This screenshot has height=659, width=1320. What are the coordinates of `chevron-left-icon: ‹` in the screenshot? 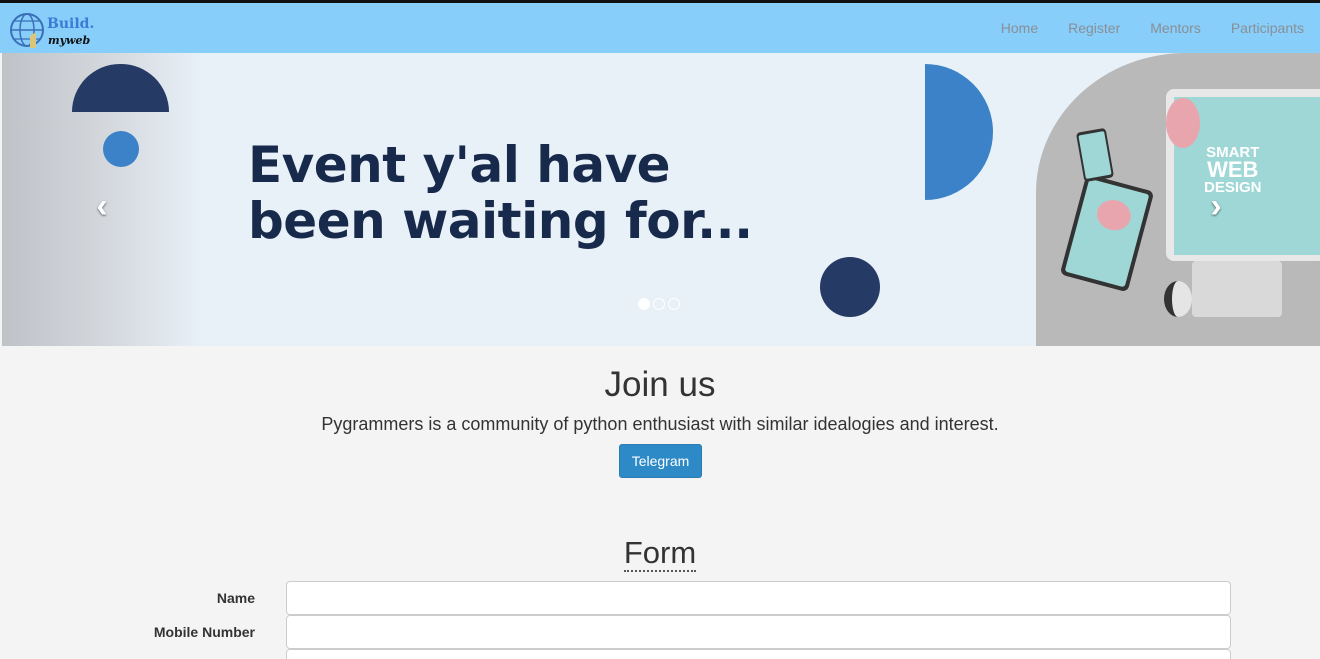 It's located at (102, 206).